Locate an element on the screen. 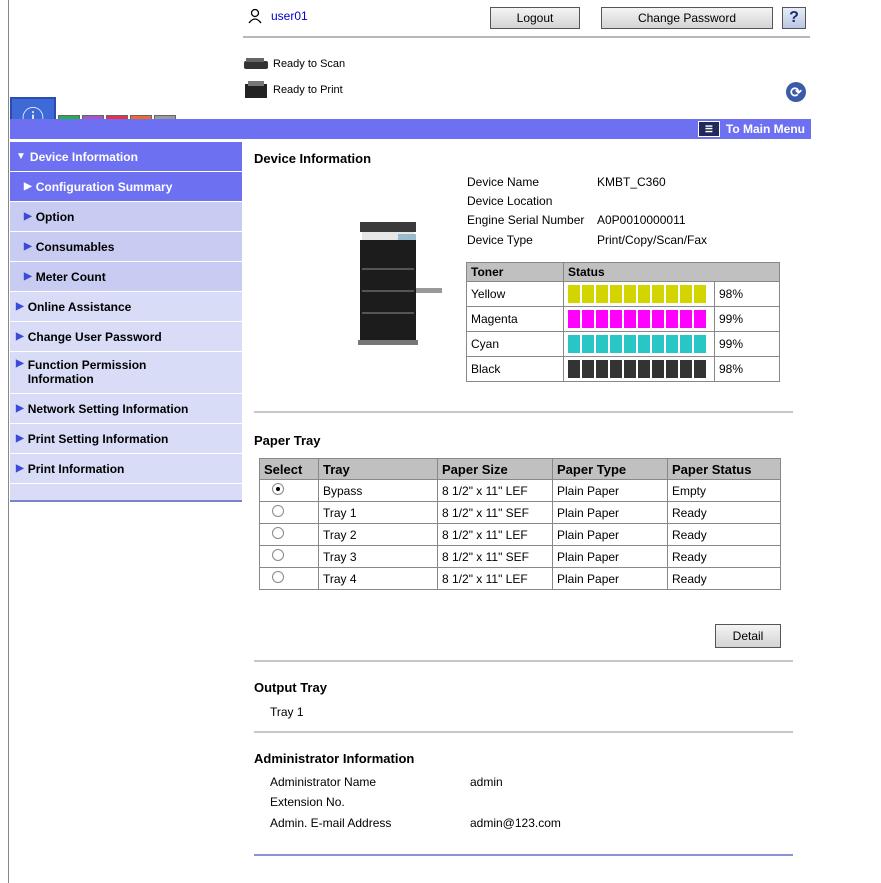  tray-name: Tray 1 is located at coordinates (378, 512).